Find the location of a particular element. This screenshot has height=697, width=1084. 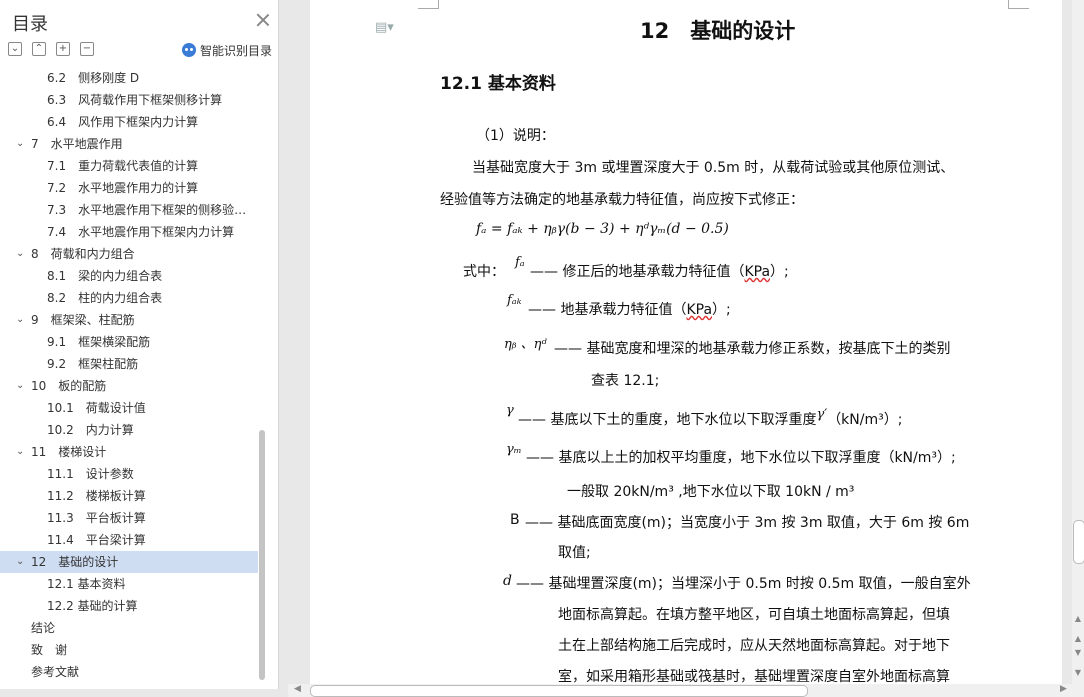

toc-item-label: 11 楼梯设计 is located at coordinates (69, 452).